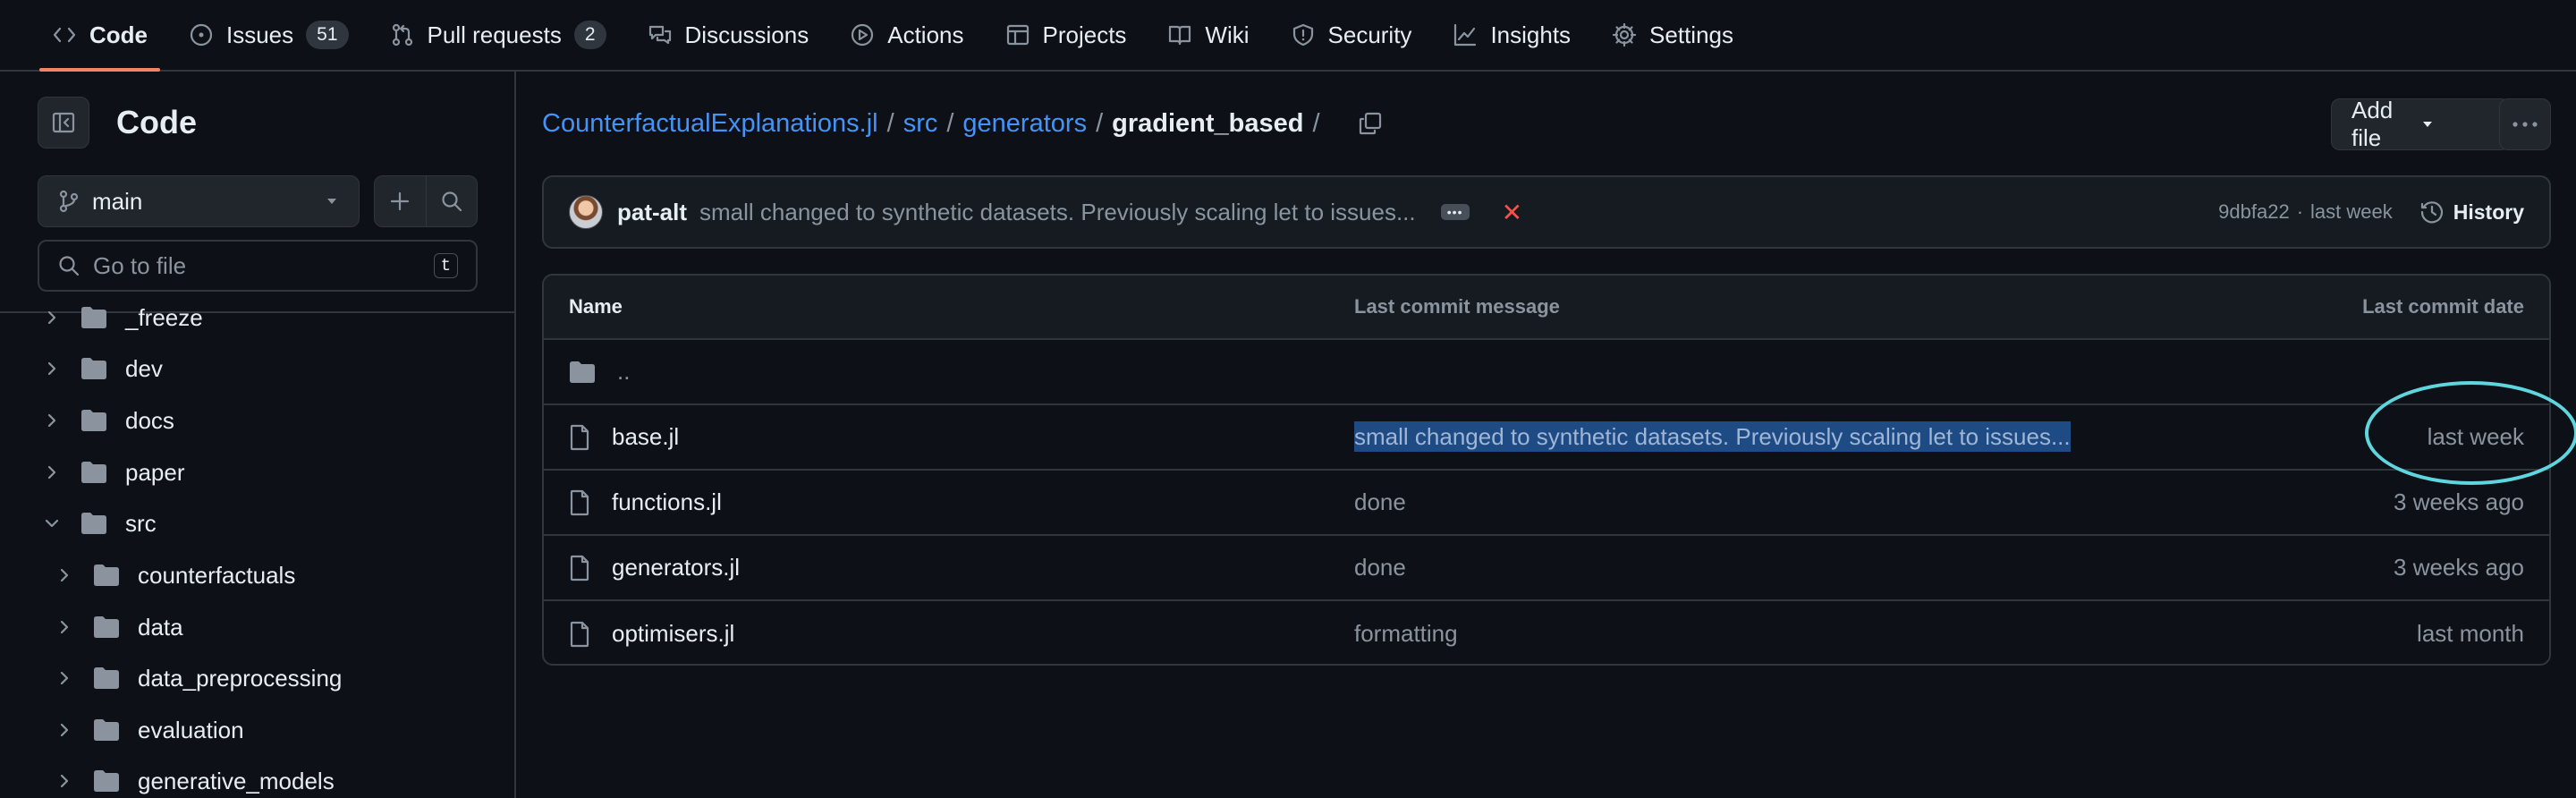 Image resolution: width=2576 pixels, height=798 pixels. I want to click on table-row: functions.jl done 3 weeks ago, so click(1546, 504).